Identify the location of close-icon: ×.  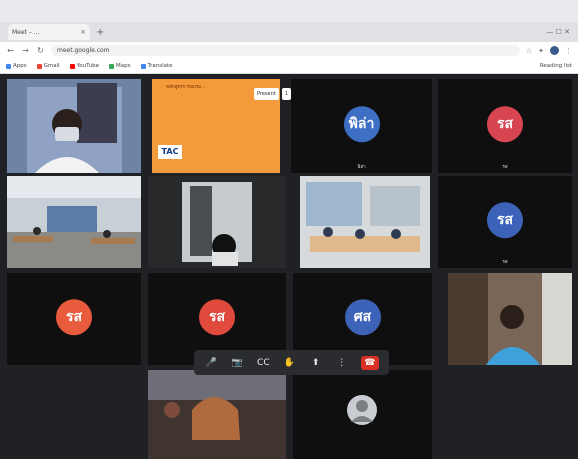
(83, 32).